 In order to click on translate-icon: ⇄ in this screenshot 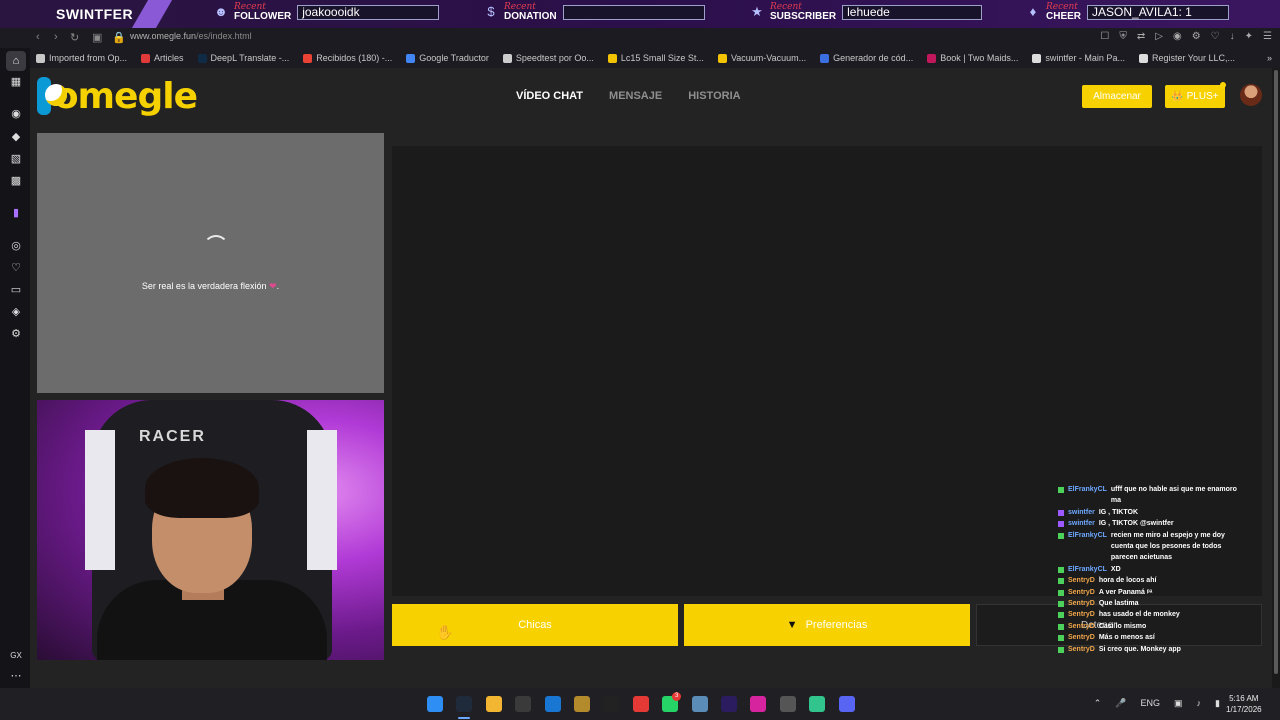, I will do `click(1141, 36)`.